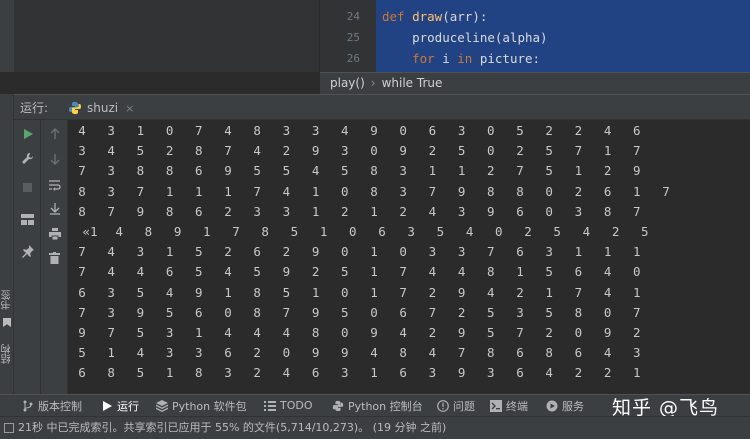 The height and width of the screenshot is (439, 750). I want to click on scroll-to-end-button, so click(54, 208).